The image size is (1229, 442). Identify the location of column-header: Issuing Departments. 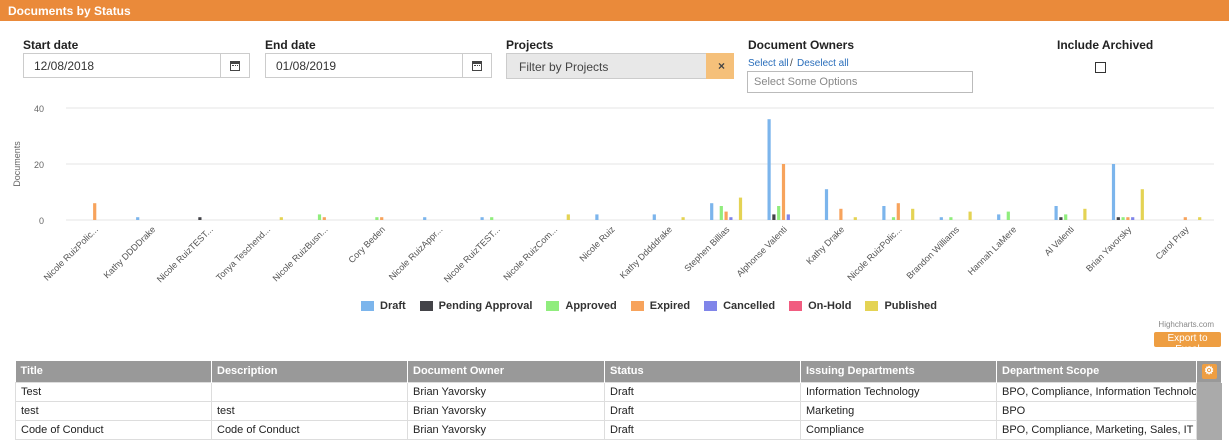
(898, 371).